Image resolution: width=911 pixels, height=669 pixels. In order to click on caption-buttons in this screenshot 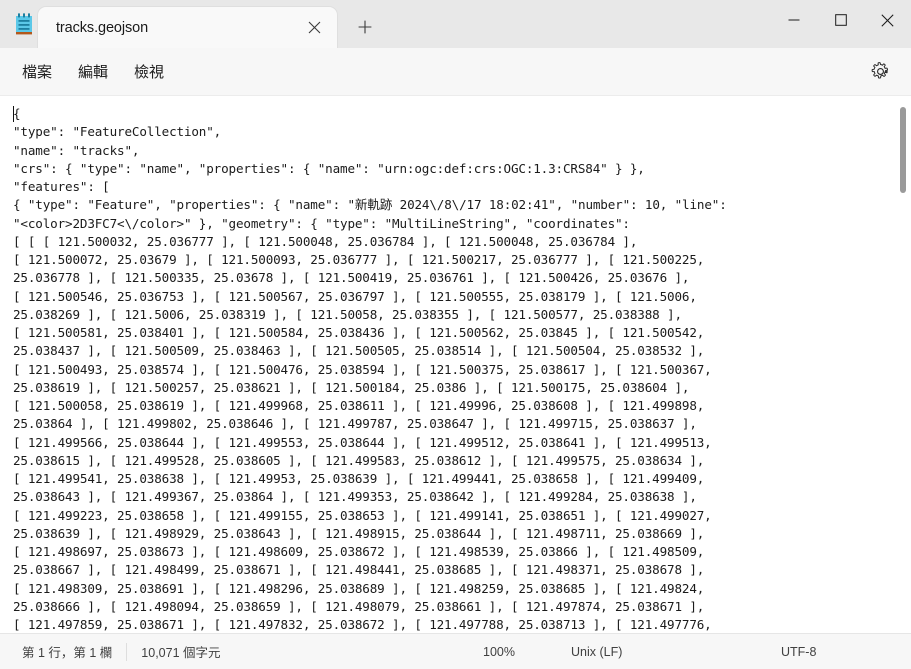, I will do `click(840, 20)`.